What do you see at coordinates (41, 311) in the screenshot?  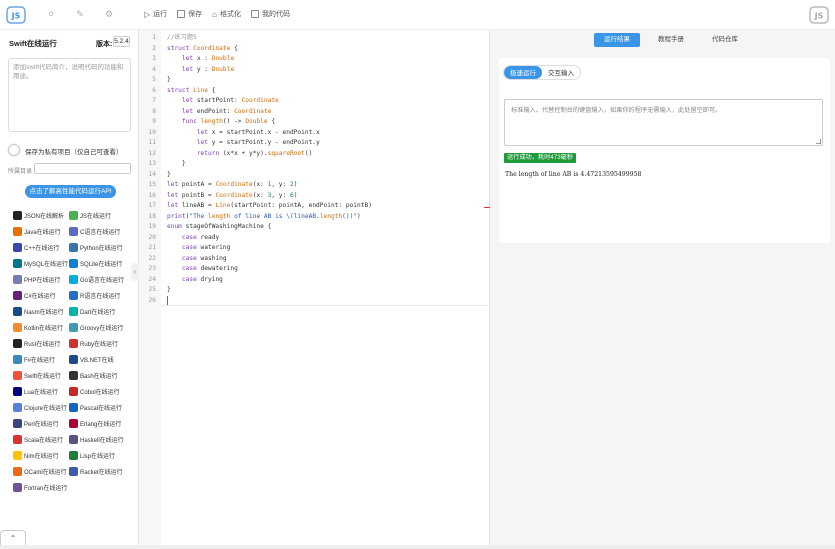 I see `language-link: Nasm在线运行` at bounding box center [41, 311].